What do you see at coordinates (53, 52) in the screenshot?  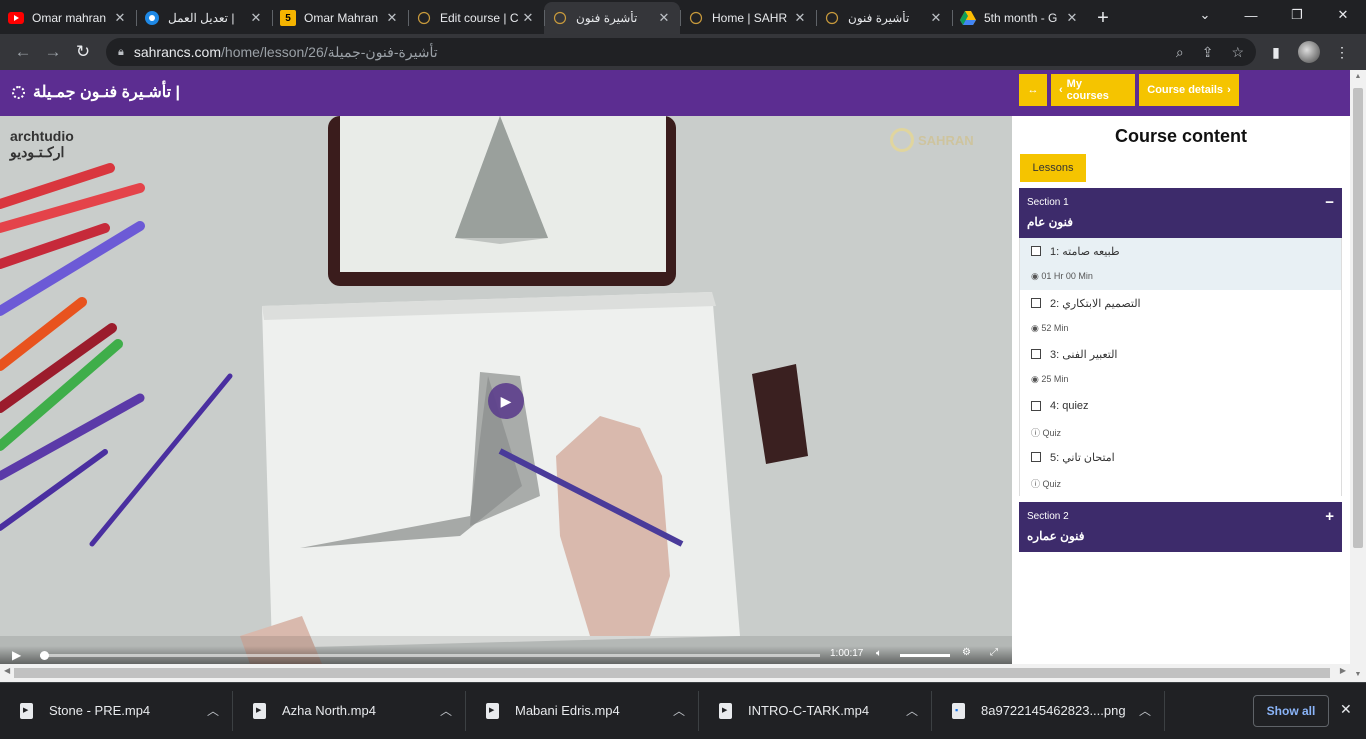 I see `forward-arrow-icon: →` at bounding box center [53, 52].